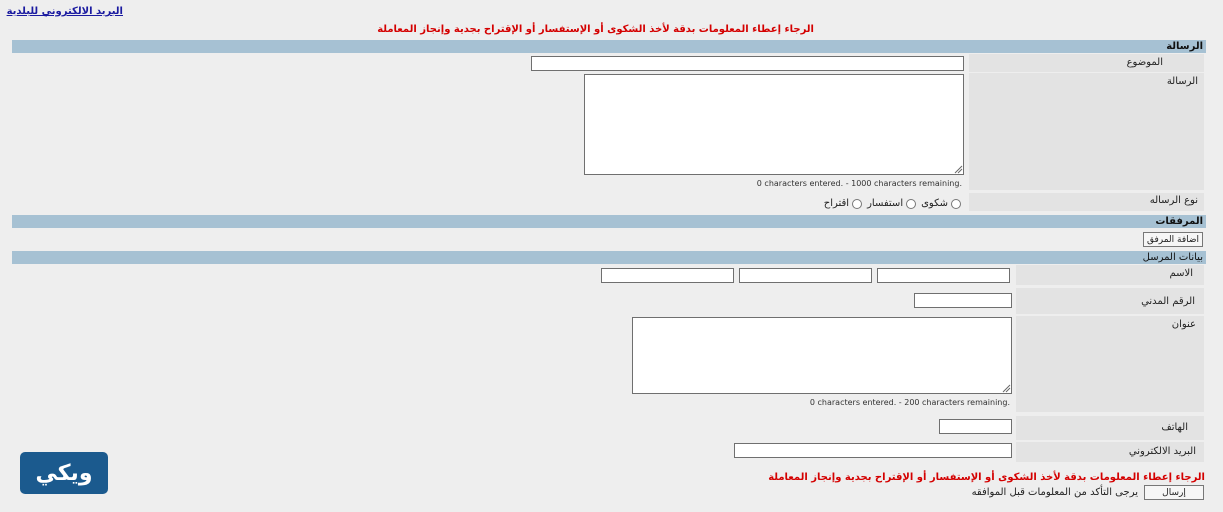  What do you see at coordinates (609, 46) in the screenshot?
I see `message-section-header` at bounding box center [609, 46].